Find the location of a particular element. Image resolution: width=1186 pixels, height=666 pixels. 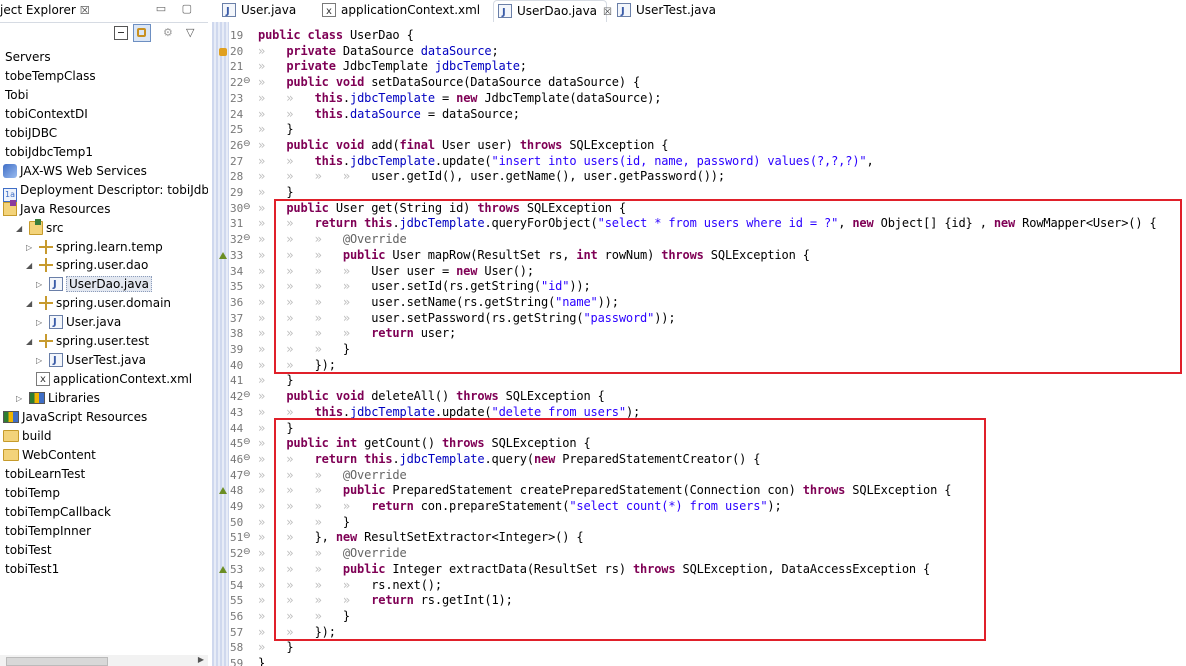

tree-item: tobiTest is located at coordinates (28, 550).